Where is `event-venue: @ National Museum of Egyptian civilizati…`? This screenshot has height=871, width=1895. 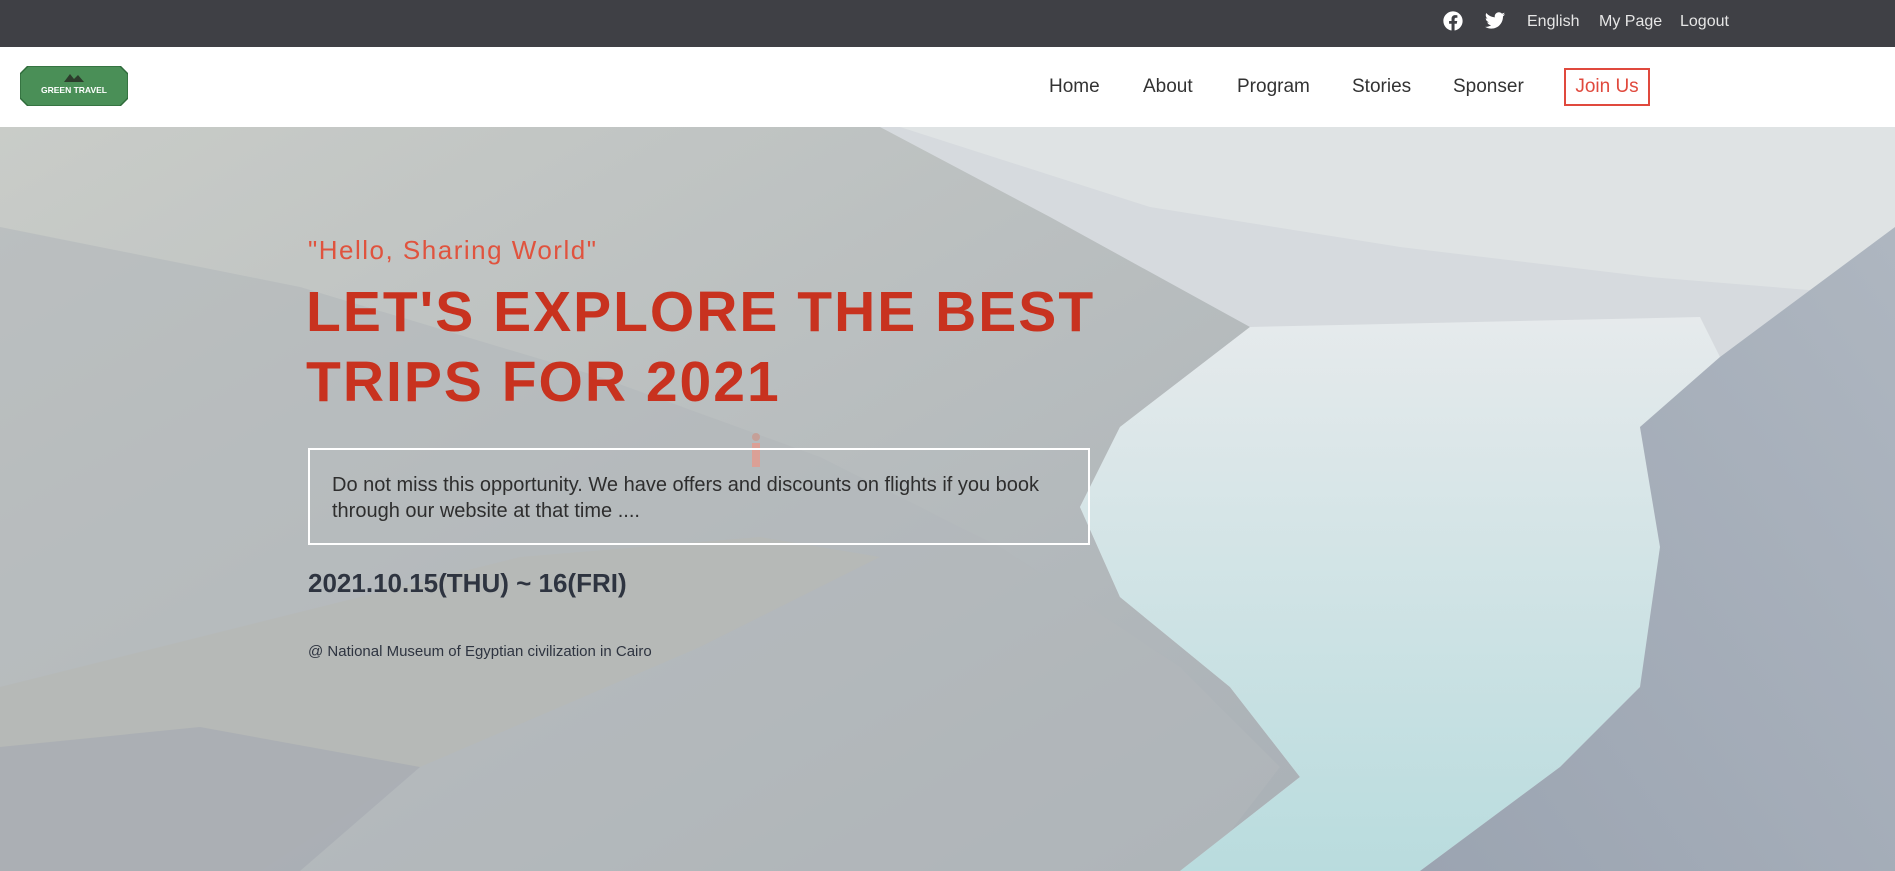 event-venue: @ National Museum of Egyptian civilizati… is located at coordinates (480, 651).